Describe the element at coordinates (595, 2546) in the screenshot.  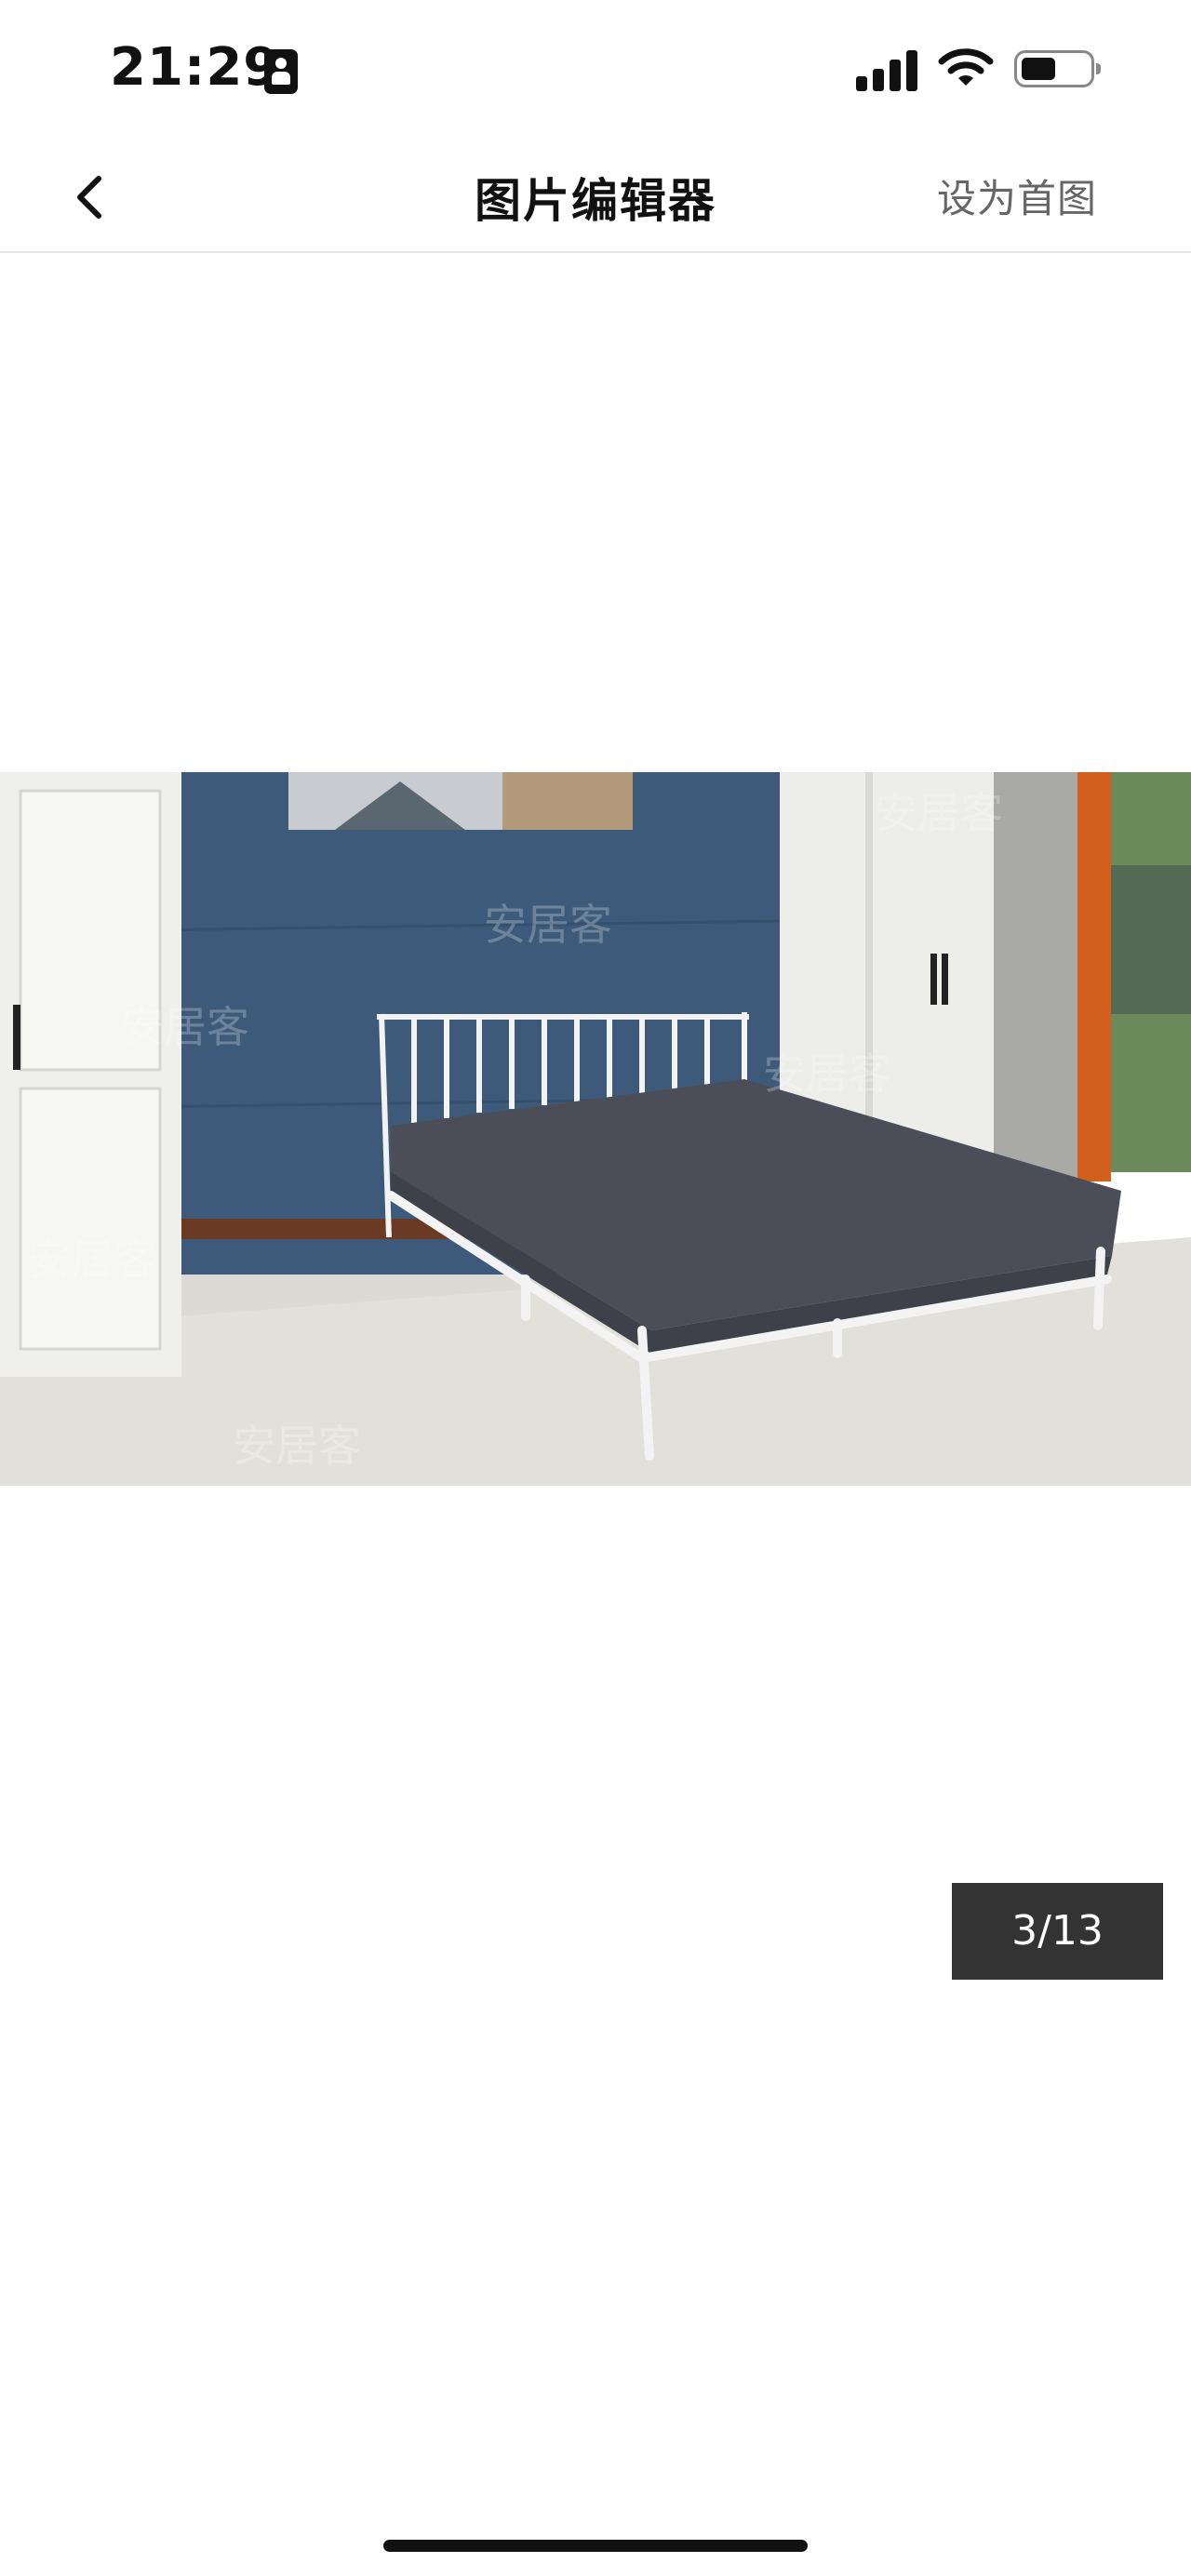
I see `home-indicator` at that location.